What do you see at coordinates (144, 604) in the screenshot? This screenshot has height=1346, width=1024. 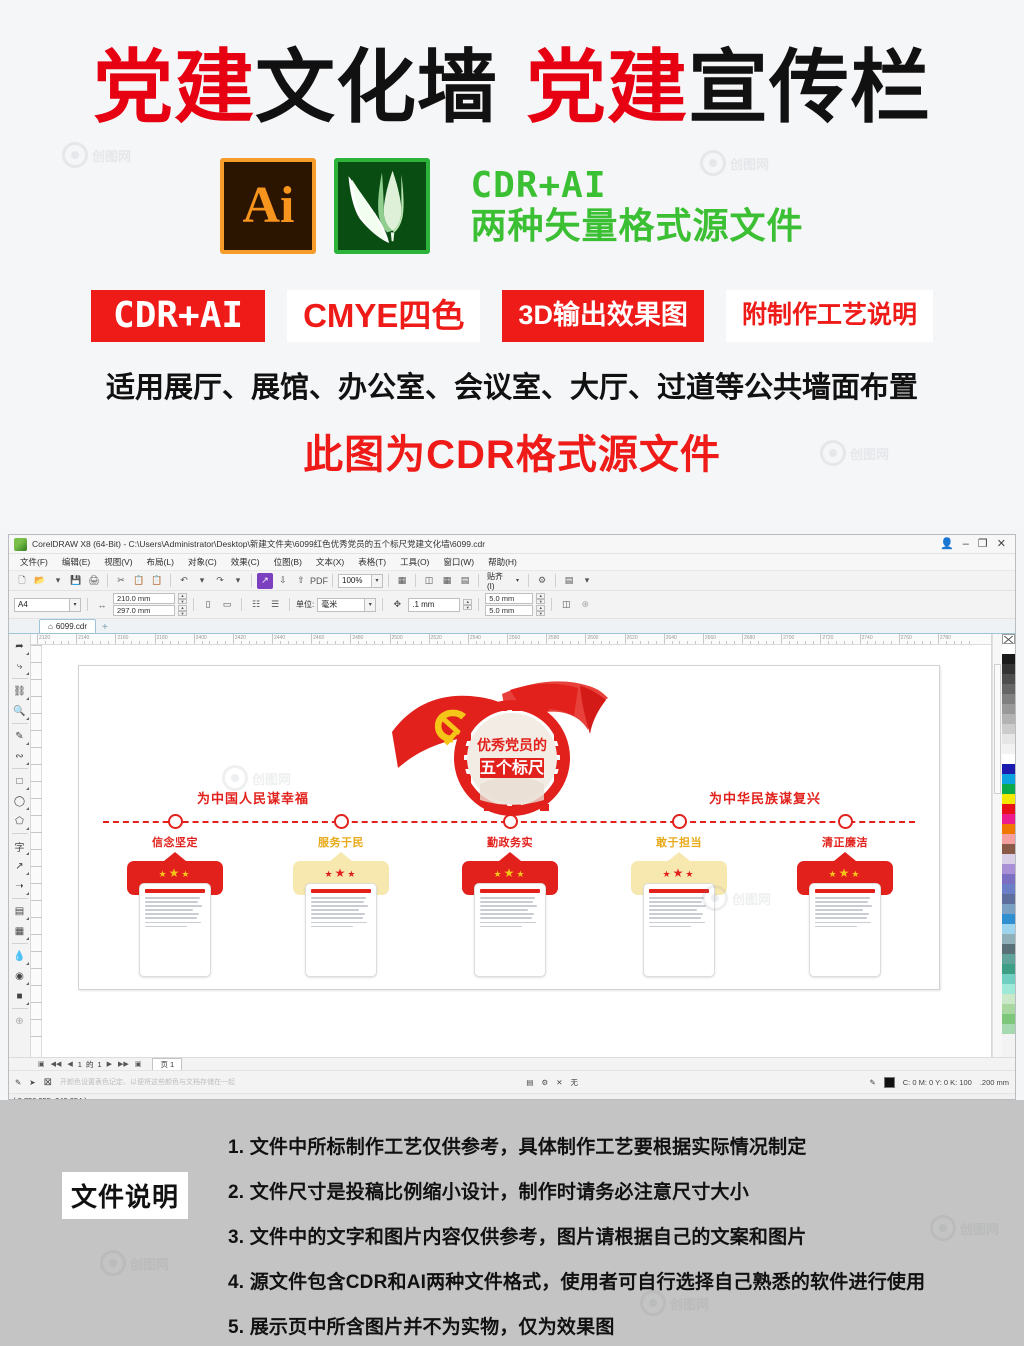 I see `page-dimensions: 210.0 mm 297.0 mm` at bounding box center [144, 604].